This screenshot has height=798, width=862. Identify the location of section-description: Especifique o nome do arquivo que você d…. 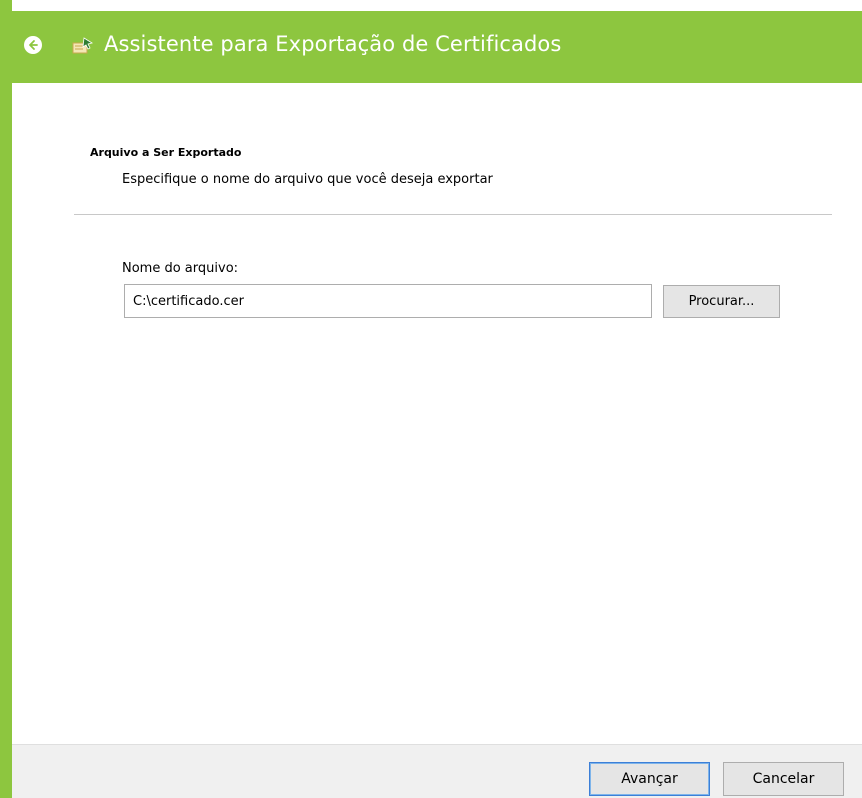
(307, 179).